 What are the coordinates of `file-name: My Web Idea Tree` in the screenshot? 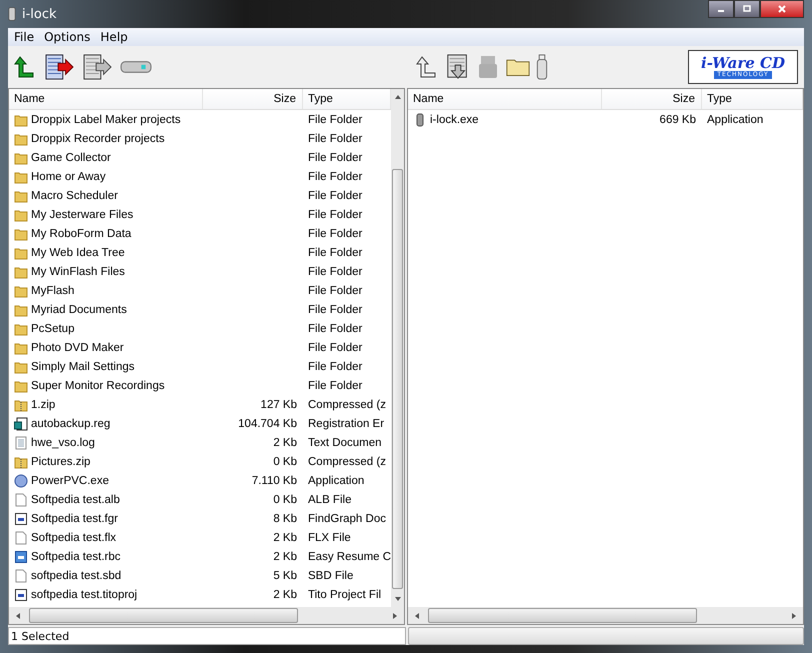 It's located at (78, 252).